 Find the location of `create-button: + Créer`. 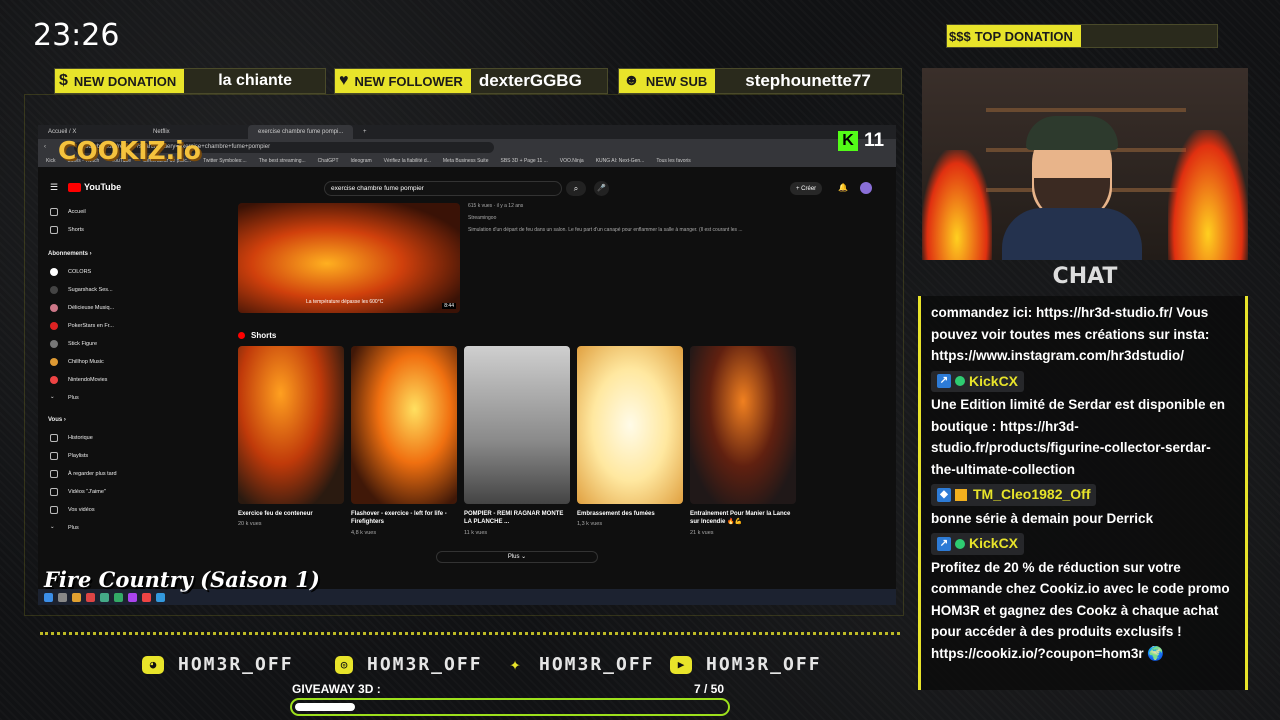

create-button: + Créer is located at coordinates (806, 188).